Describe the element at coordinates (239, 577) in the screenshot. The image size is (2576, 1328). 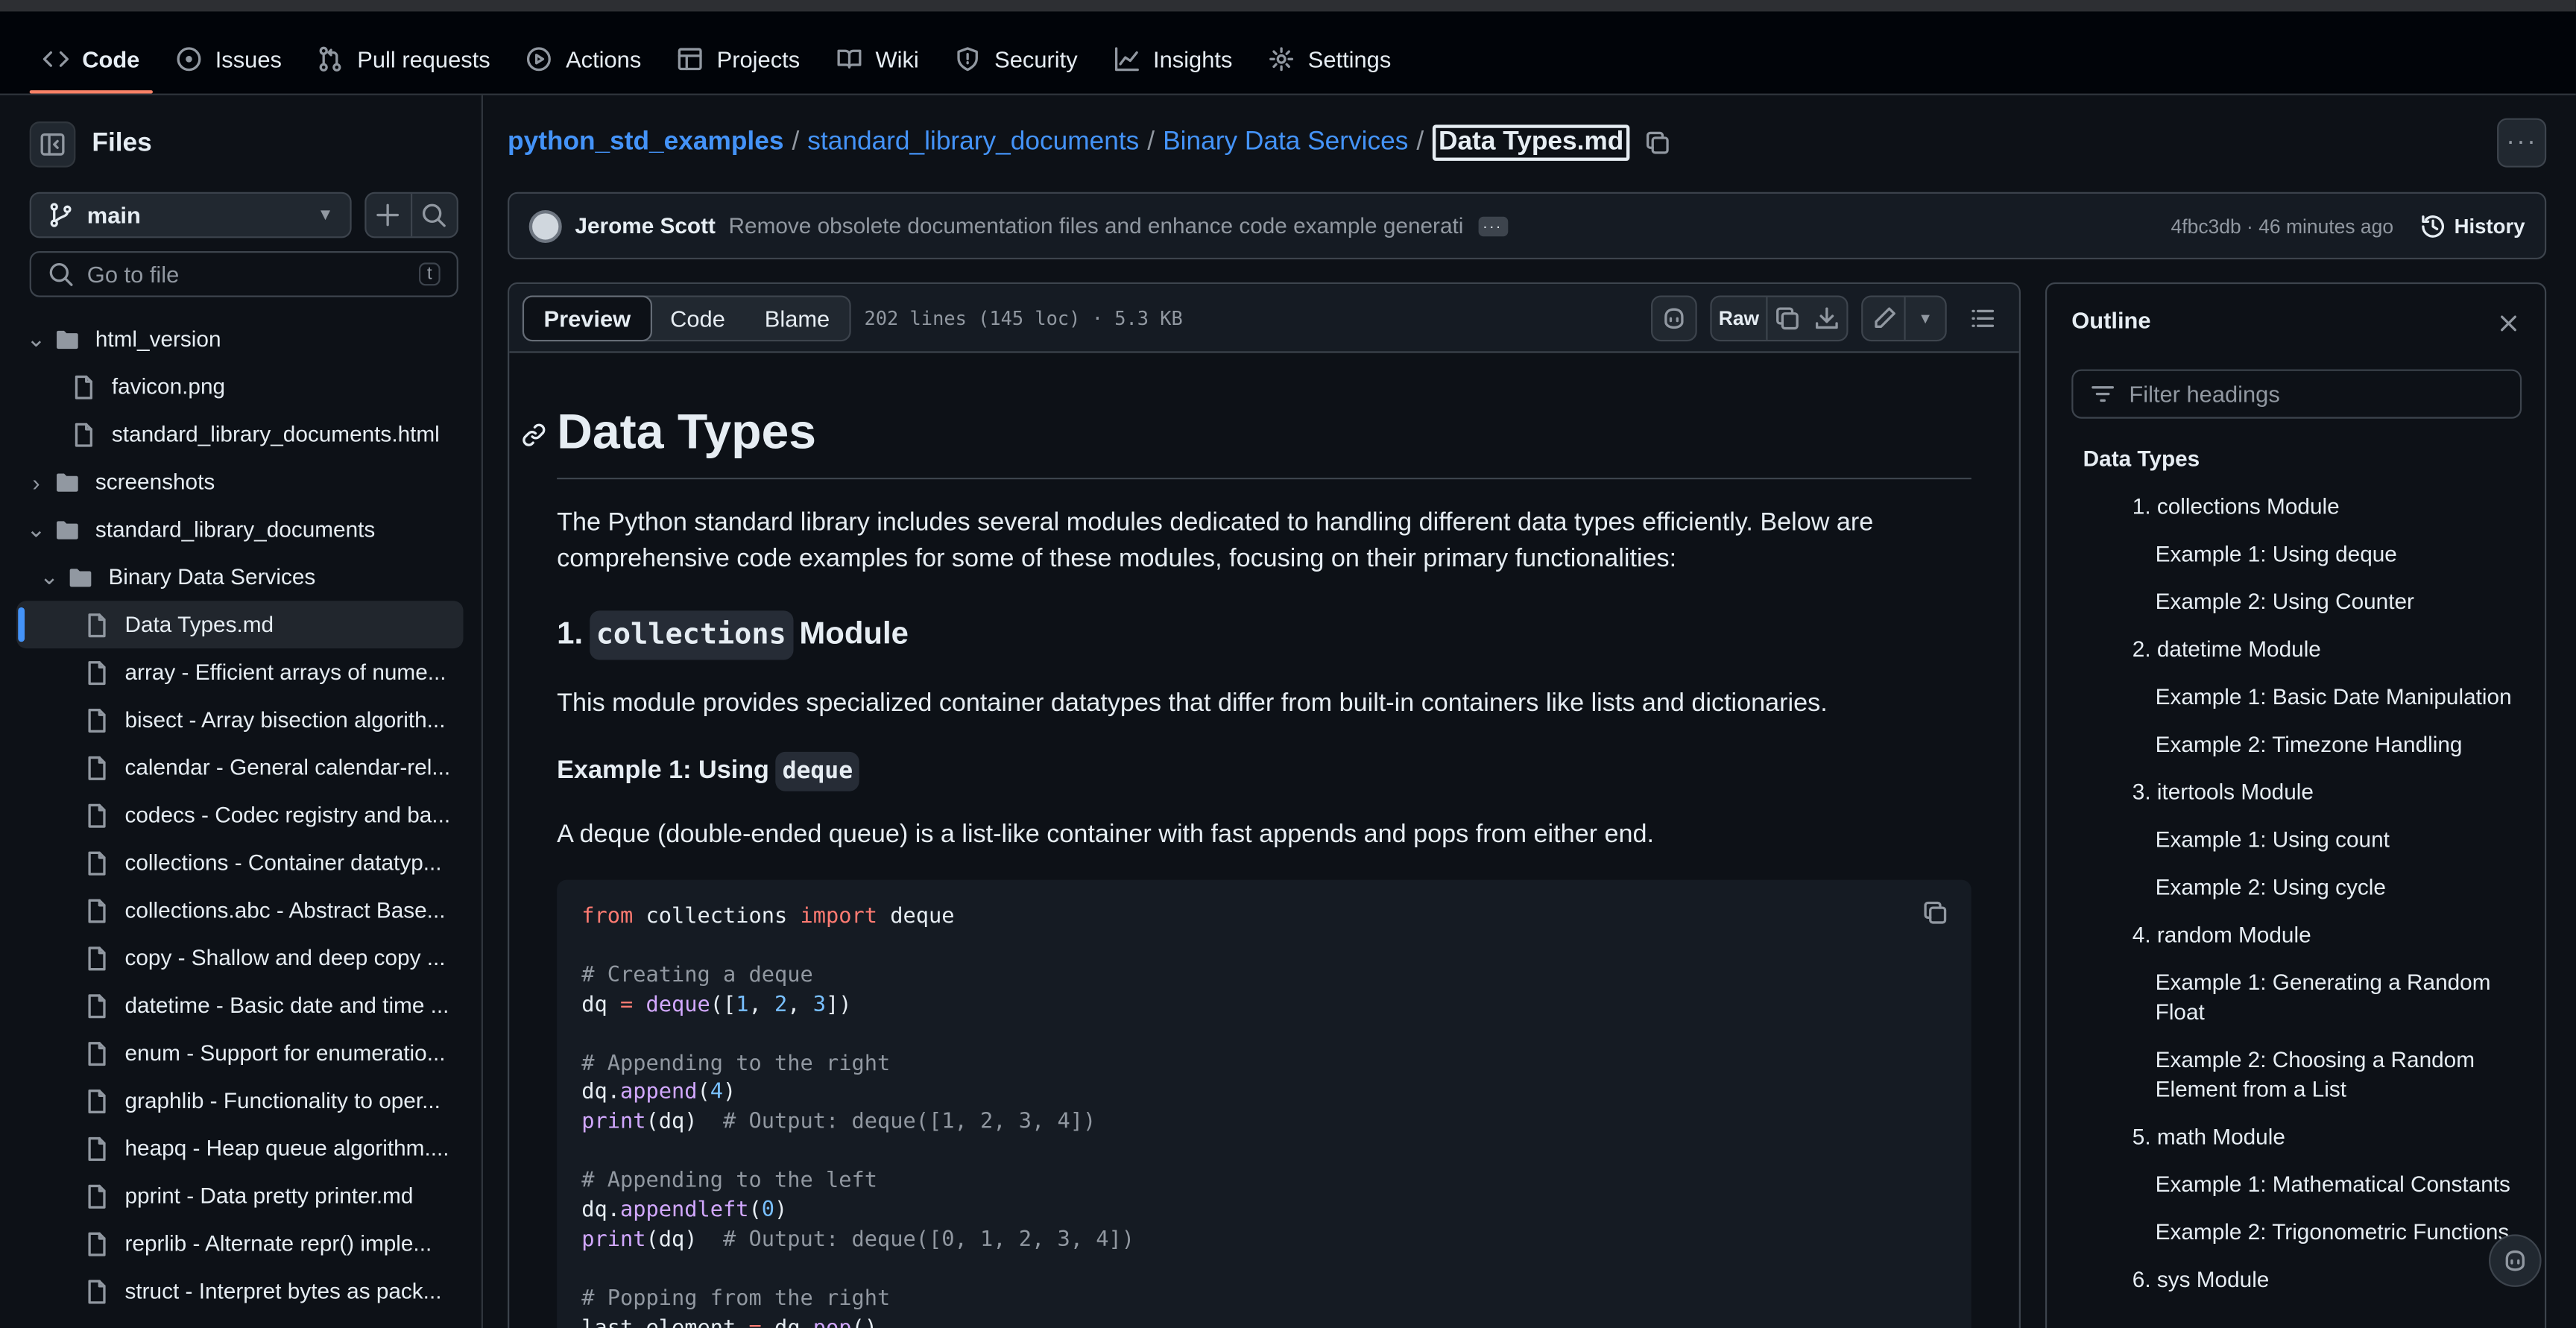
I see `tree-folder: ⌄ Binary Data Services` at that location.